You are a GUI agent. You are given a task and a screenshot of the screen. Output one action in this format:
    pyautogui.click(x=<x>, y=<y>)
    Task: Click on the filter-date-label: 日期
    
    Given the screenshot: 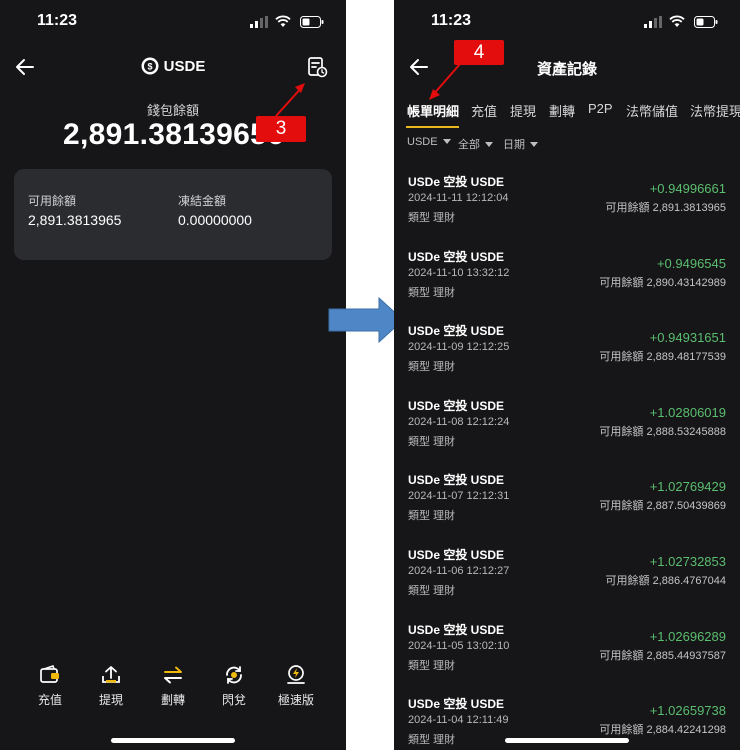 What is the action you would take?
    pyautogui.click(x=514, y=145)
    